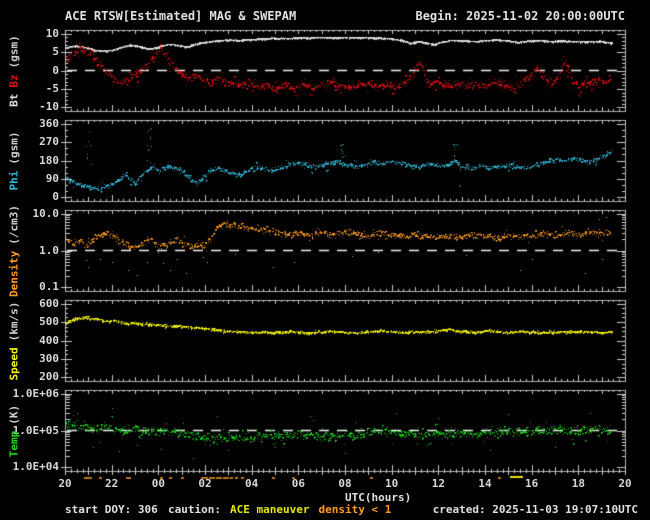  I want to click on begin-timestamp: Begin: 2025-11-02 20:00:00UTC, so click(520, 16).